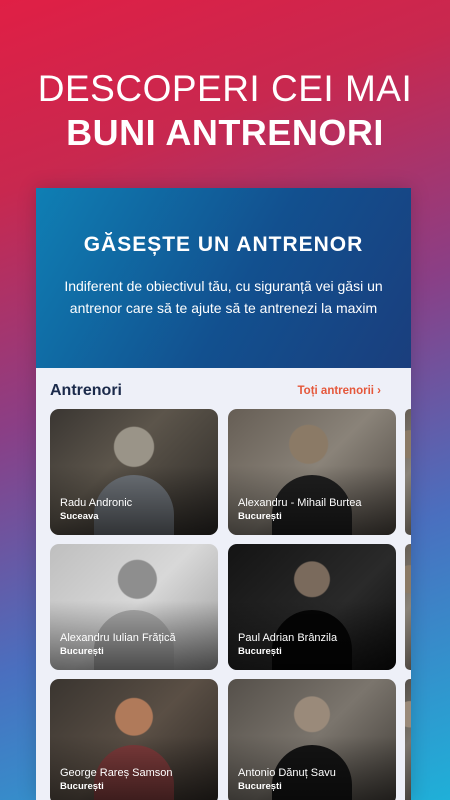 This screenshot has width=450, height=800. Describe the element at coordinates (116, 773) in the screenshot. I see `trainer-name: George Rareș Samson` at that location.